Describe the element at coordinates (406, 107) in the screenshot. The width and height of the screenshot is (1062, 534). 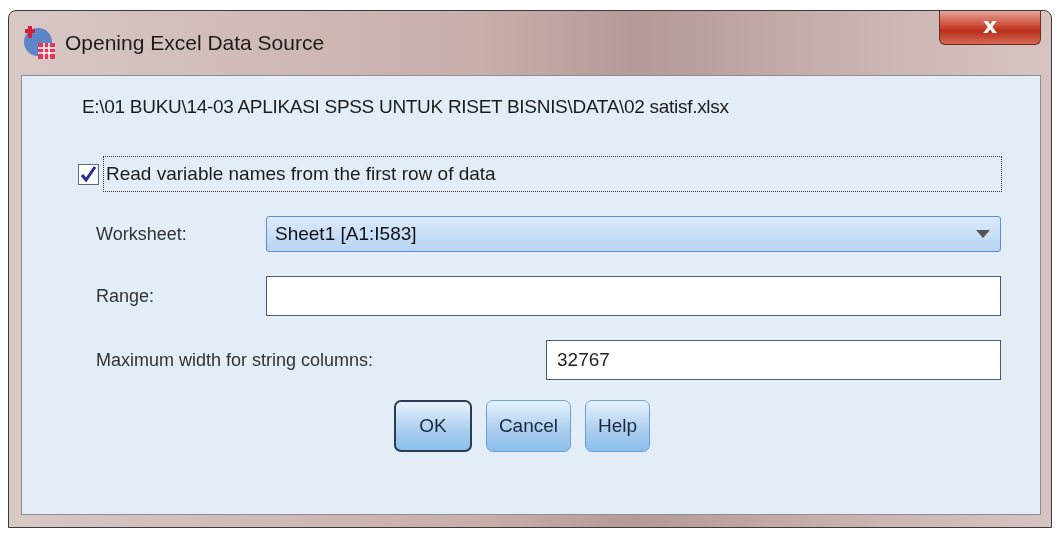
I see `file-path: E:\01 BUKU\14-03 APLIKASI SPSS UNTUK RISET BISNIS\DATA\02 satisf.xlsx` at that location.